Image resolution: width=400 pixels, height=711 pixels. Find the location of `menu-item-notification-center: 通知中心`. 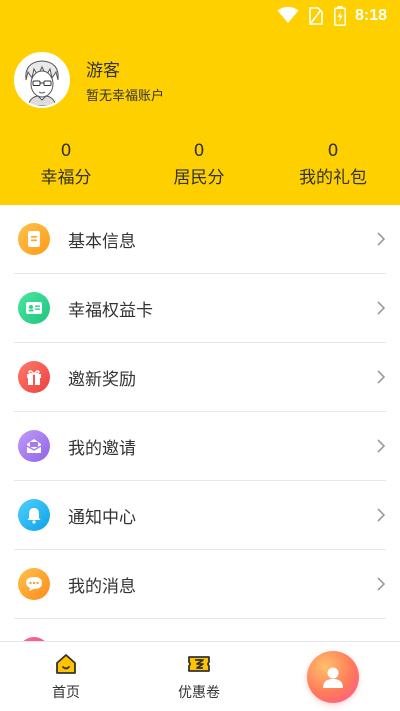

menu-item-notification-center: 通知中心 is located at coordinates (200, 515).